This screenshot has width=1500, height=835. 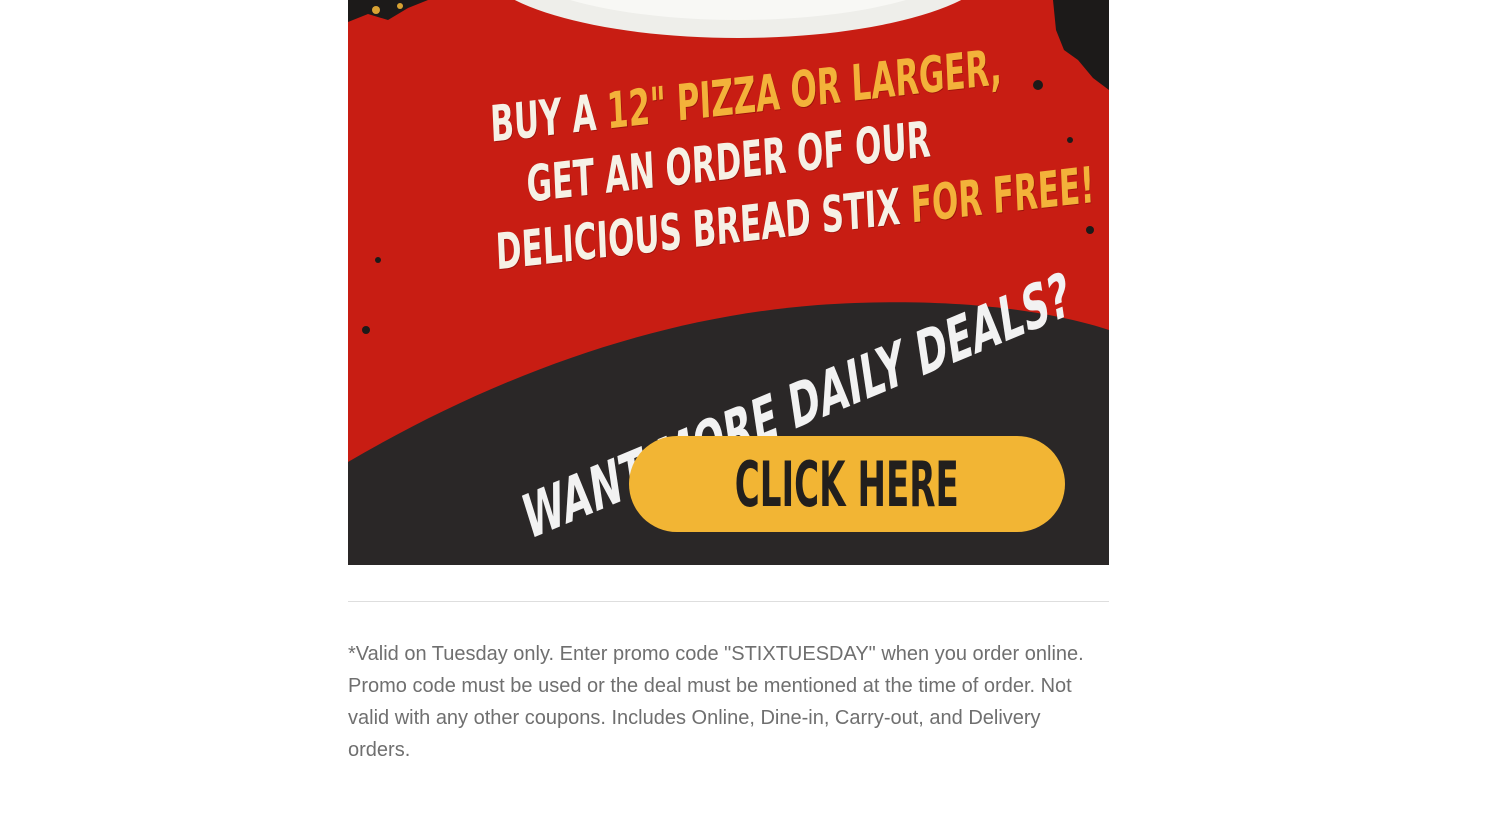 What do you see at coordinates (728, 601) in the screenshot?
I see `section-divider` at bounding box center [728, 601].